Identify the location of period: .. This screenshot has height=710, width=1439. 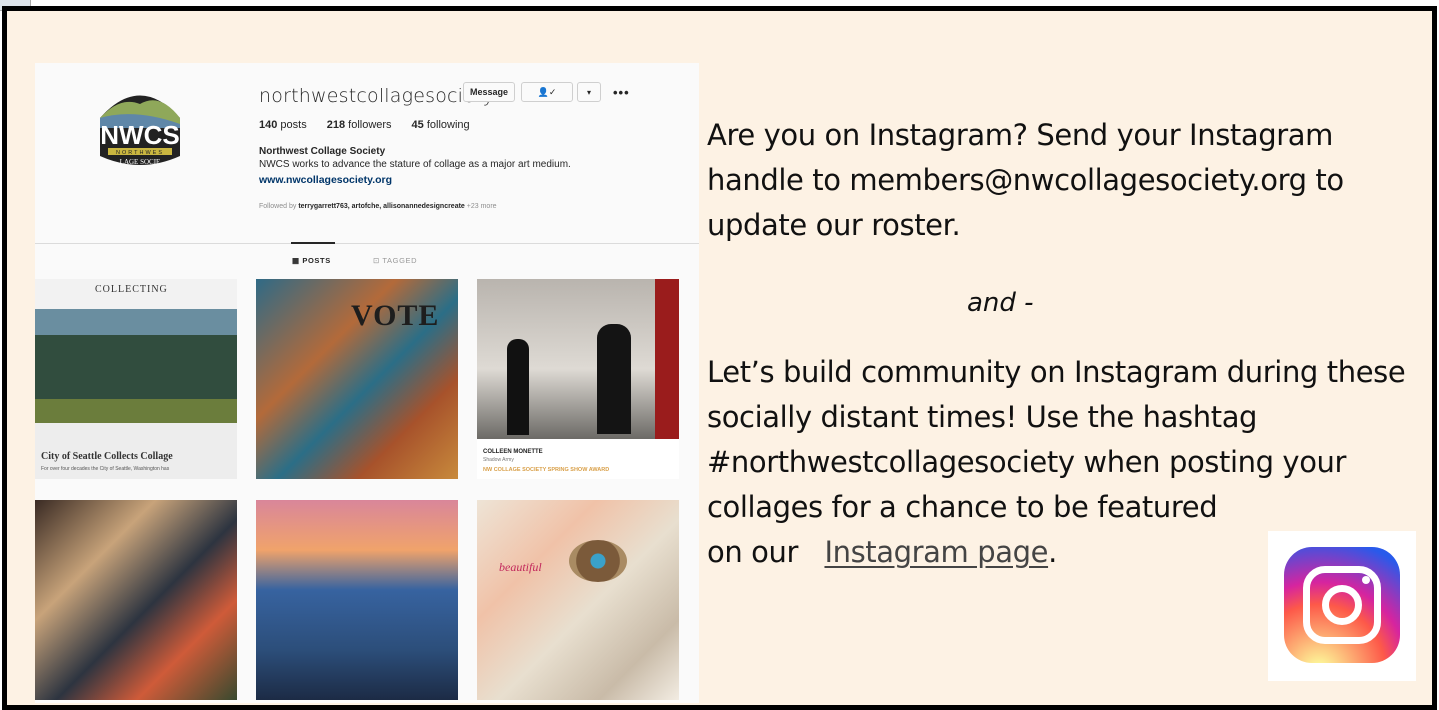
(1052, 552).